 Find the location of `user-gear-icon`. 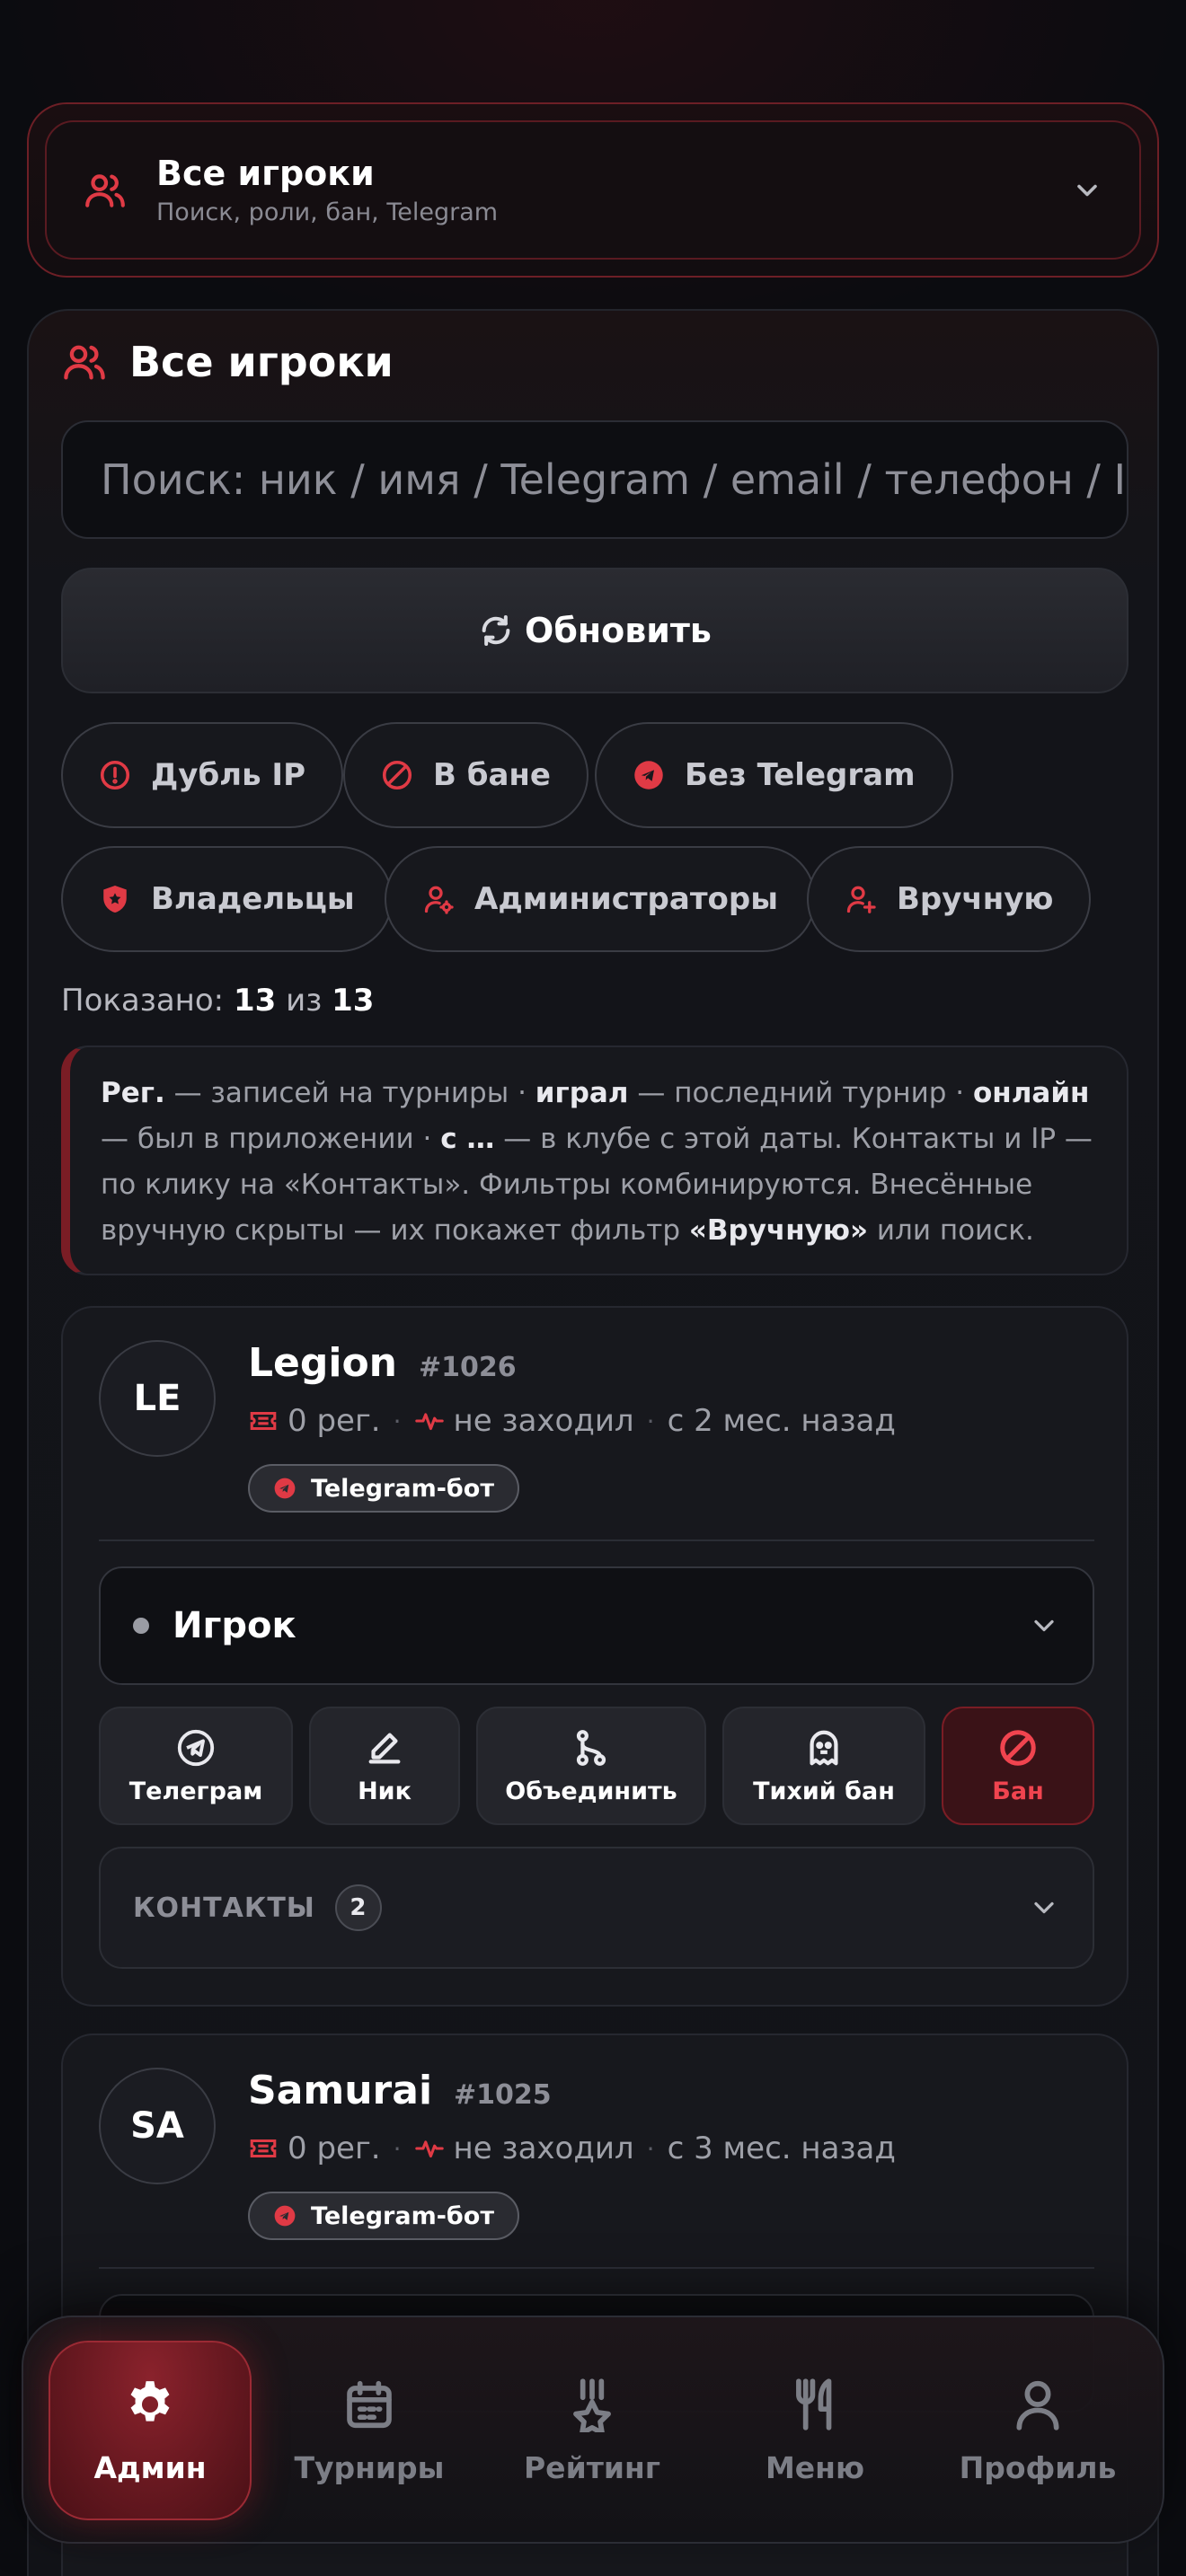

user-gear-icon is located at coordinates (439, 900).